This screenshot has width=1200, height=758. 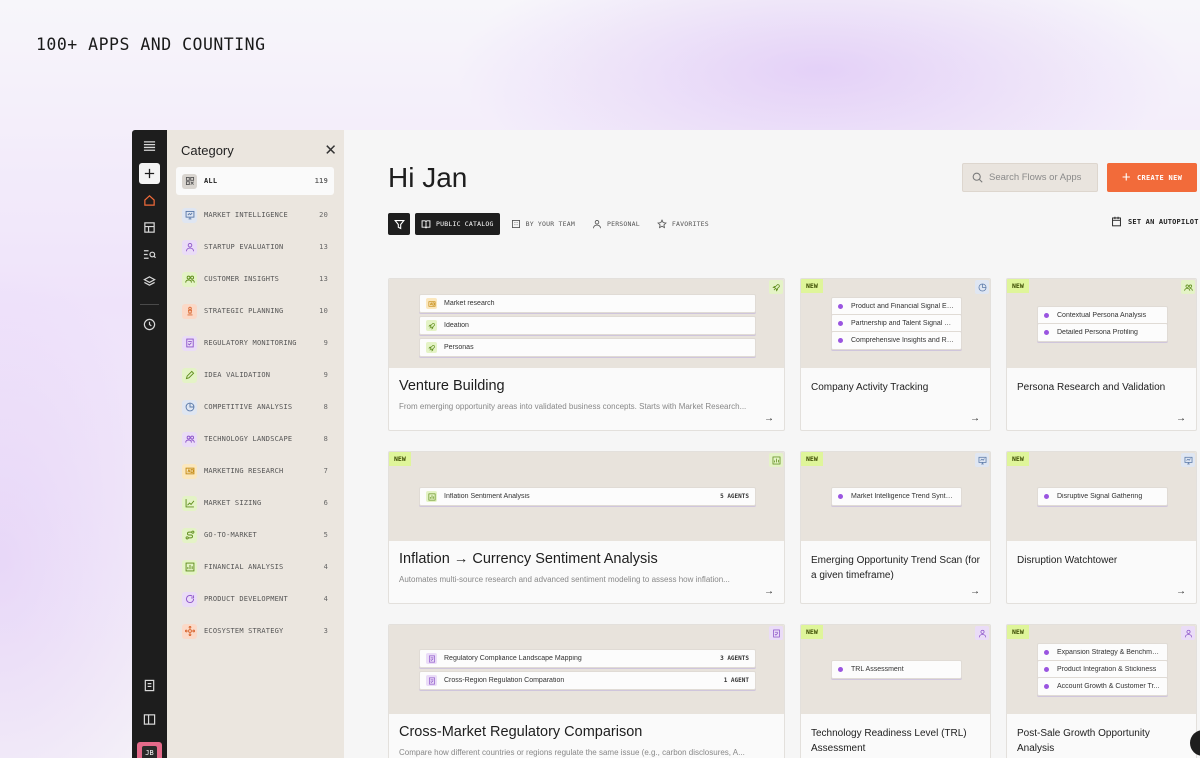 I want to click on calendar-icon, so click(x=1116, y=221).